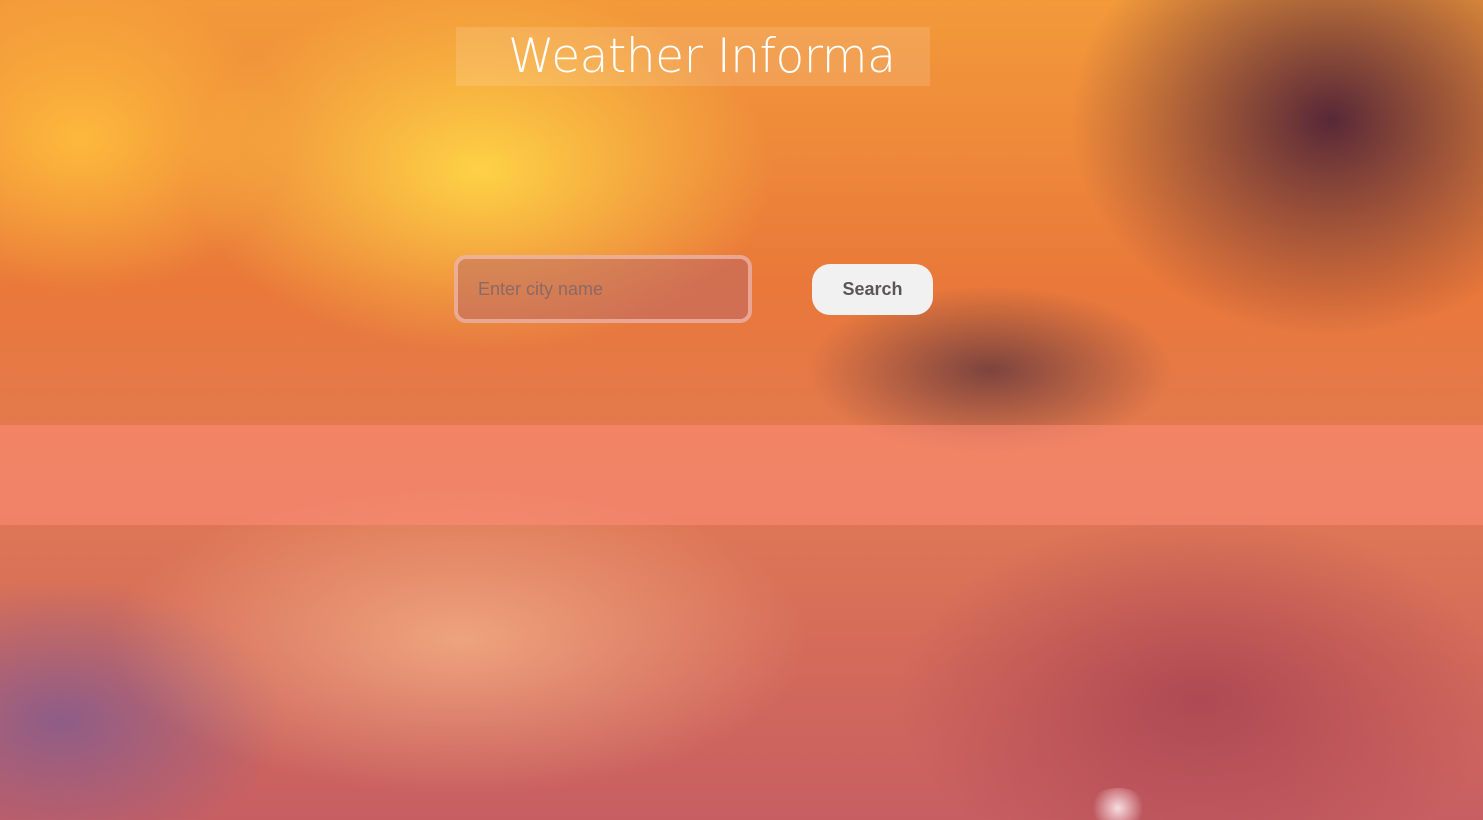  I want to click on page-title-box: Weather Informa, so click(693, 56).